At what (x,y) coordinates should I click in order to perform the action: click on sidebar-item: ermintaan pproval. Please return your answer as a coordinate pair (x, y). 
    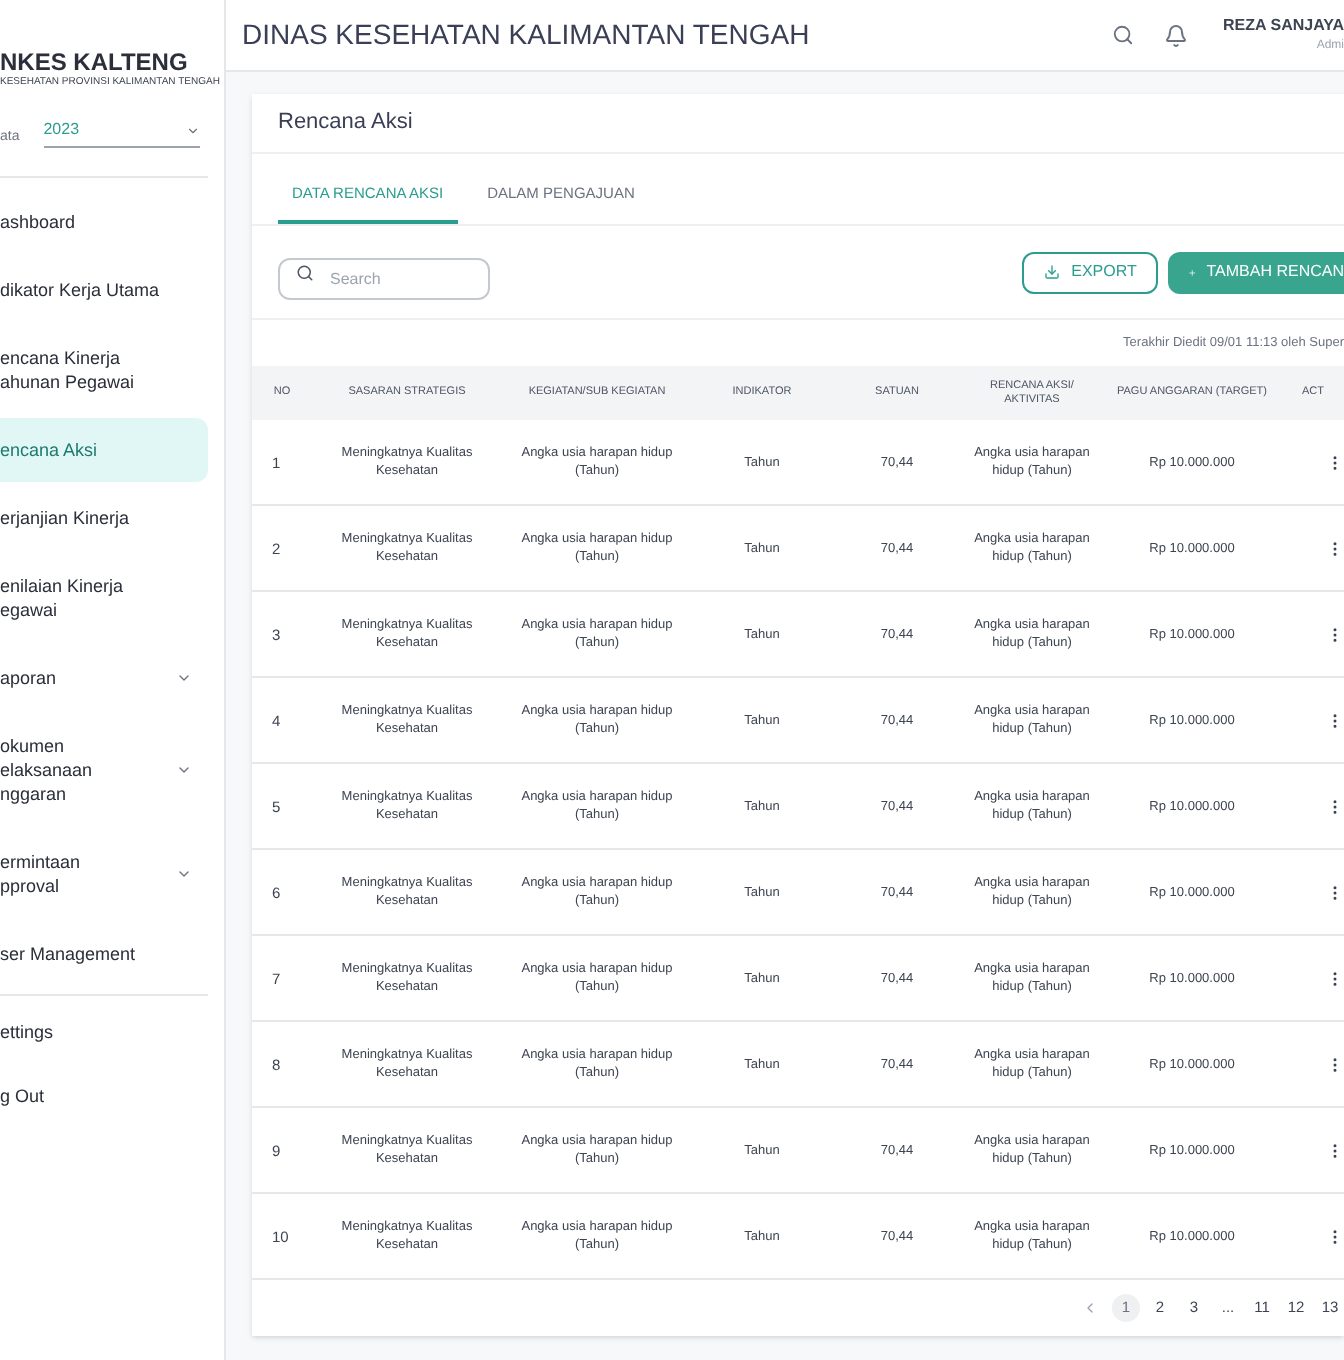
    Looking at the image, I should click on (104, 874).